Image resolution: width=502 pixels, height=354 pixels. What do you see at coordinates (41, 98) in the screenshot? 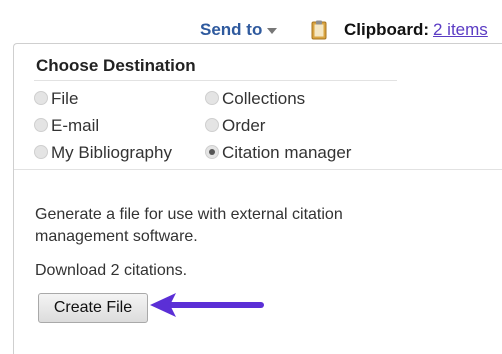
I see `radio-file` at bounding box center [41, 98].